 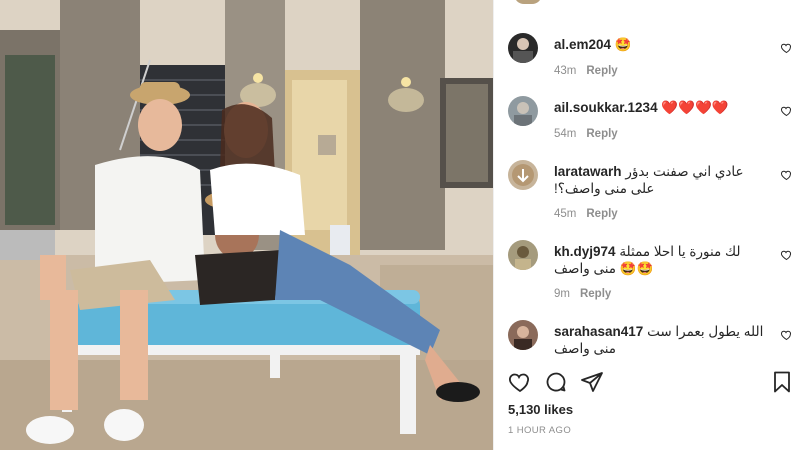 What do you see at coordinates (539, 430) in the screenshot?
I see `post-timestamp: 1 HOUR AGO` at bounding box center [539, 430].